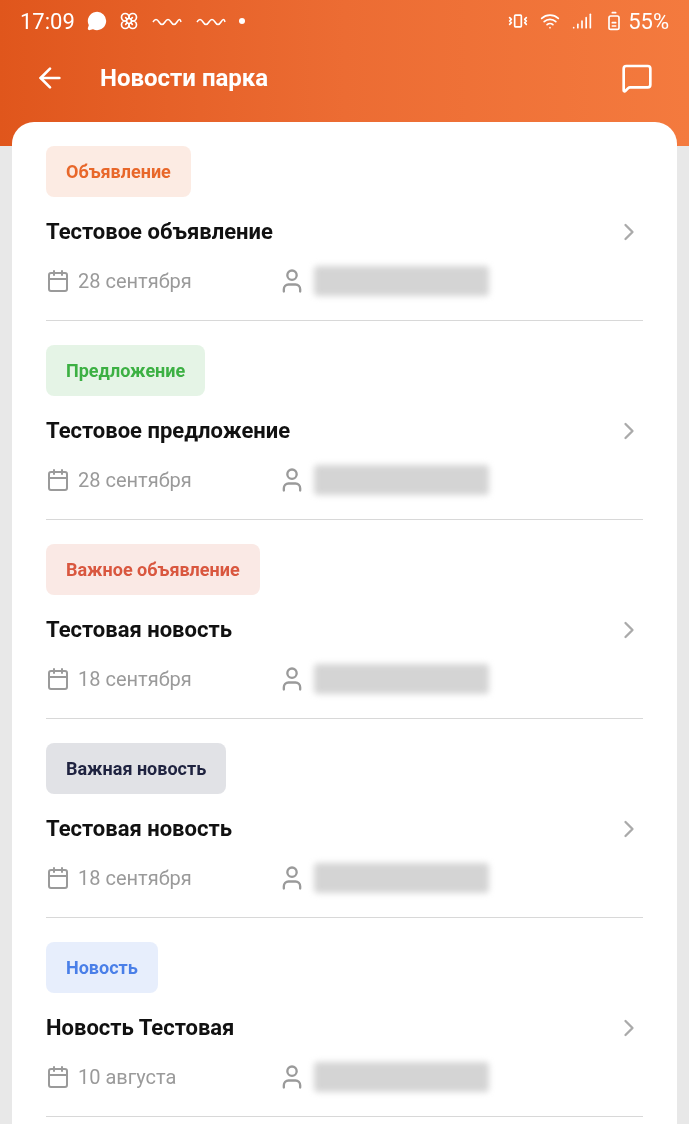 The width and height of the screenshot is (689, 1124). Describe the element at coordinates (550, 21) in the screenshot. I see `wifi-icon` at that location.